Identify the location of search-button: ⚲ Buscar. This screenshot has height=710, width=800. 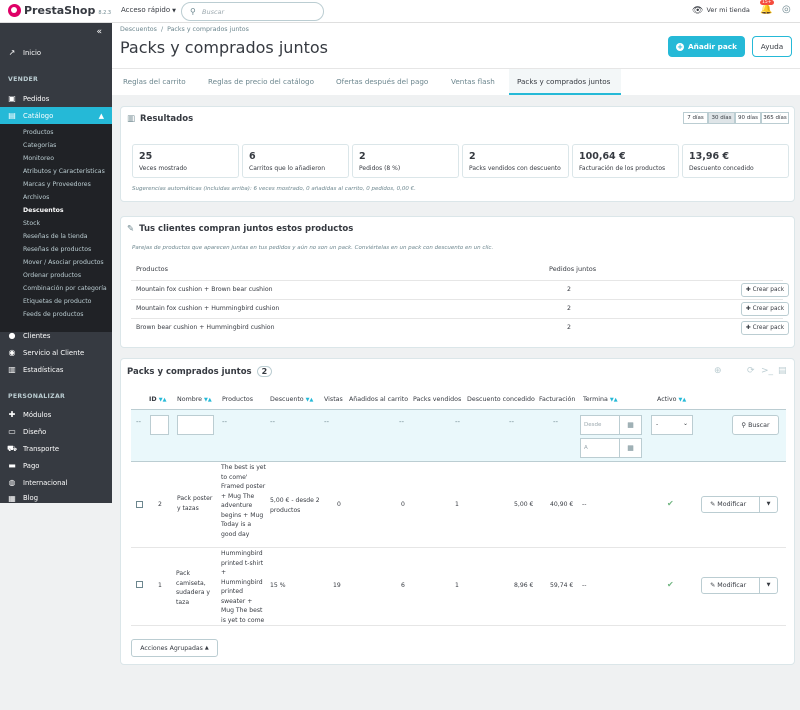
(755, 425).